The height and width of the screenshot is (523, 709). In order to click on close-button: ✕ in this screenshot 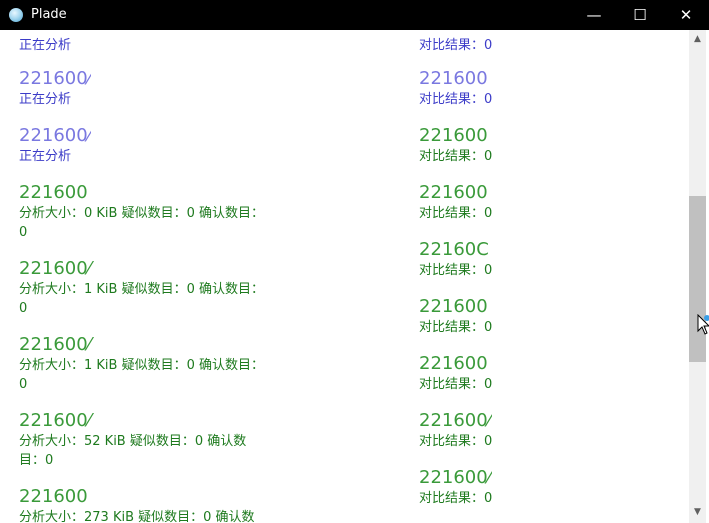, I will do `click(686, 15)`.